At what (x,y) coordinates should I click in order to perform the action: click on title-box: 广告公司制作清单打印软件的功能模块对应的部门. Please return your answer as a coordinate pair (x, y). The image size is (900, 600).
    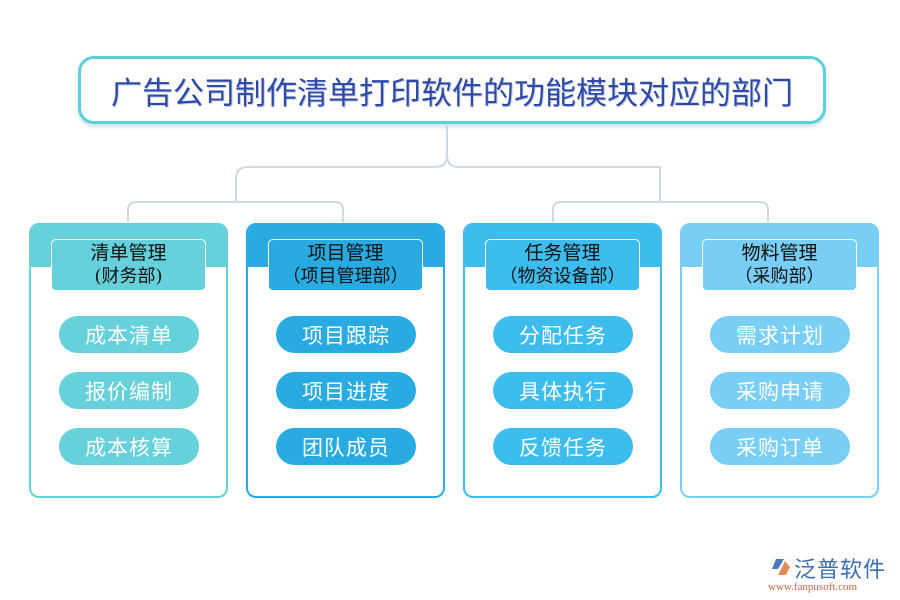
    Looking at the image, I should click on (452, 90).